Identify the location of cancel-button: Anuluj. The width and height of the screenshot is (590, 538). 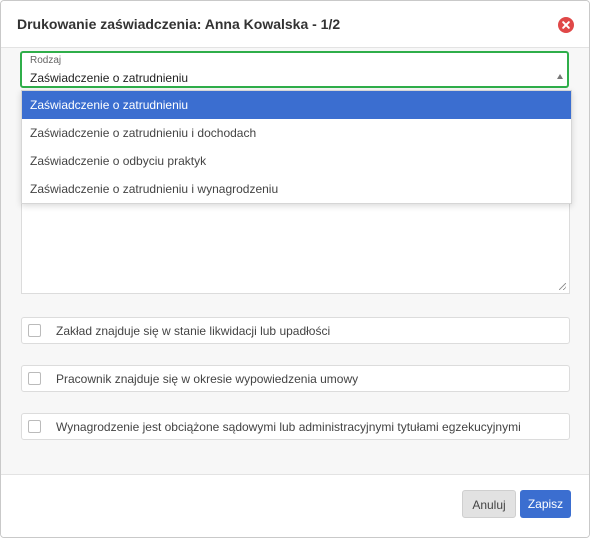
(489, 504).